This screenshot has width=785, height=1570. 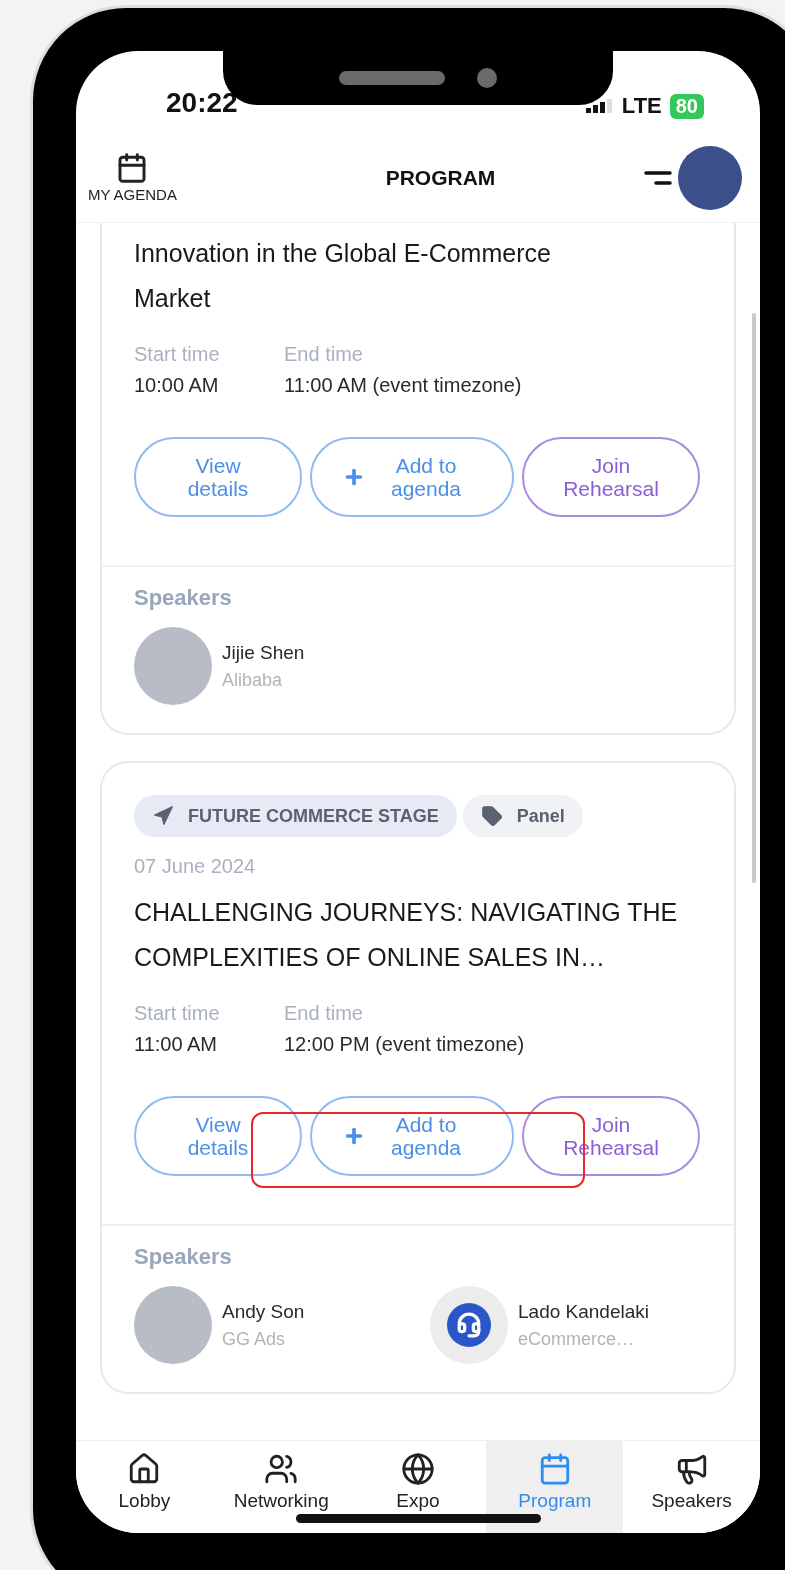 I want to click on session-date: 07 June 2024, so click(x=195, y=866).